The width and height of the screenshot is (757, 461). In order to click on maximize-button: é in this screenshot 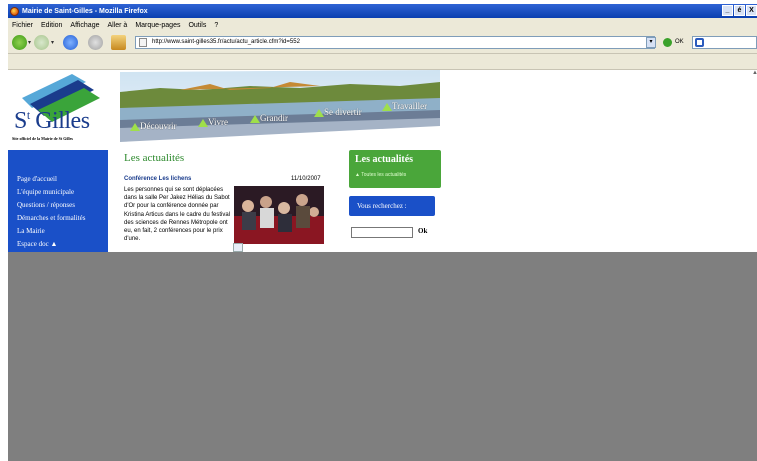, I will do `click(739, 10)`.